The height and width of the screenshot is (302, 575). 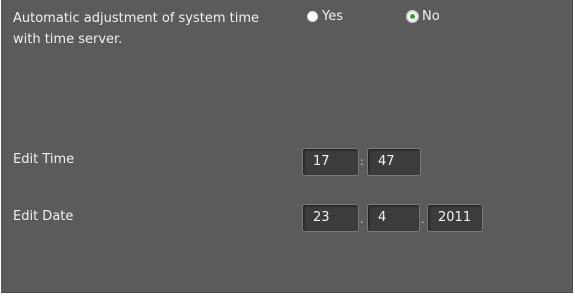 I want to click on month-input: 4, so click(x=393, y=218).